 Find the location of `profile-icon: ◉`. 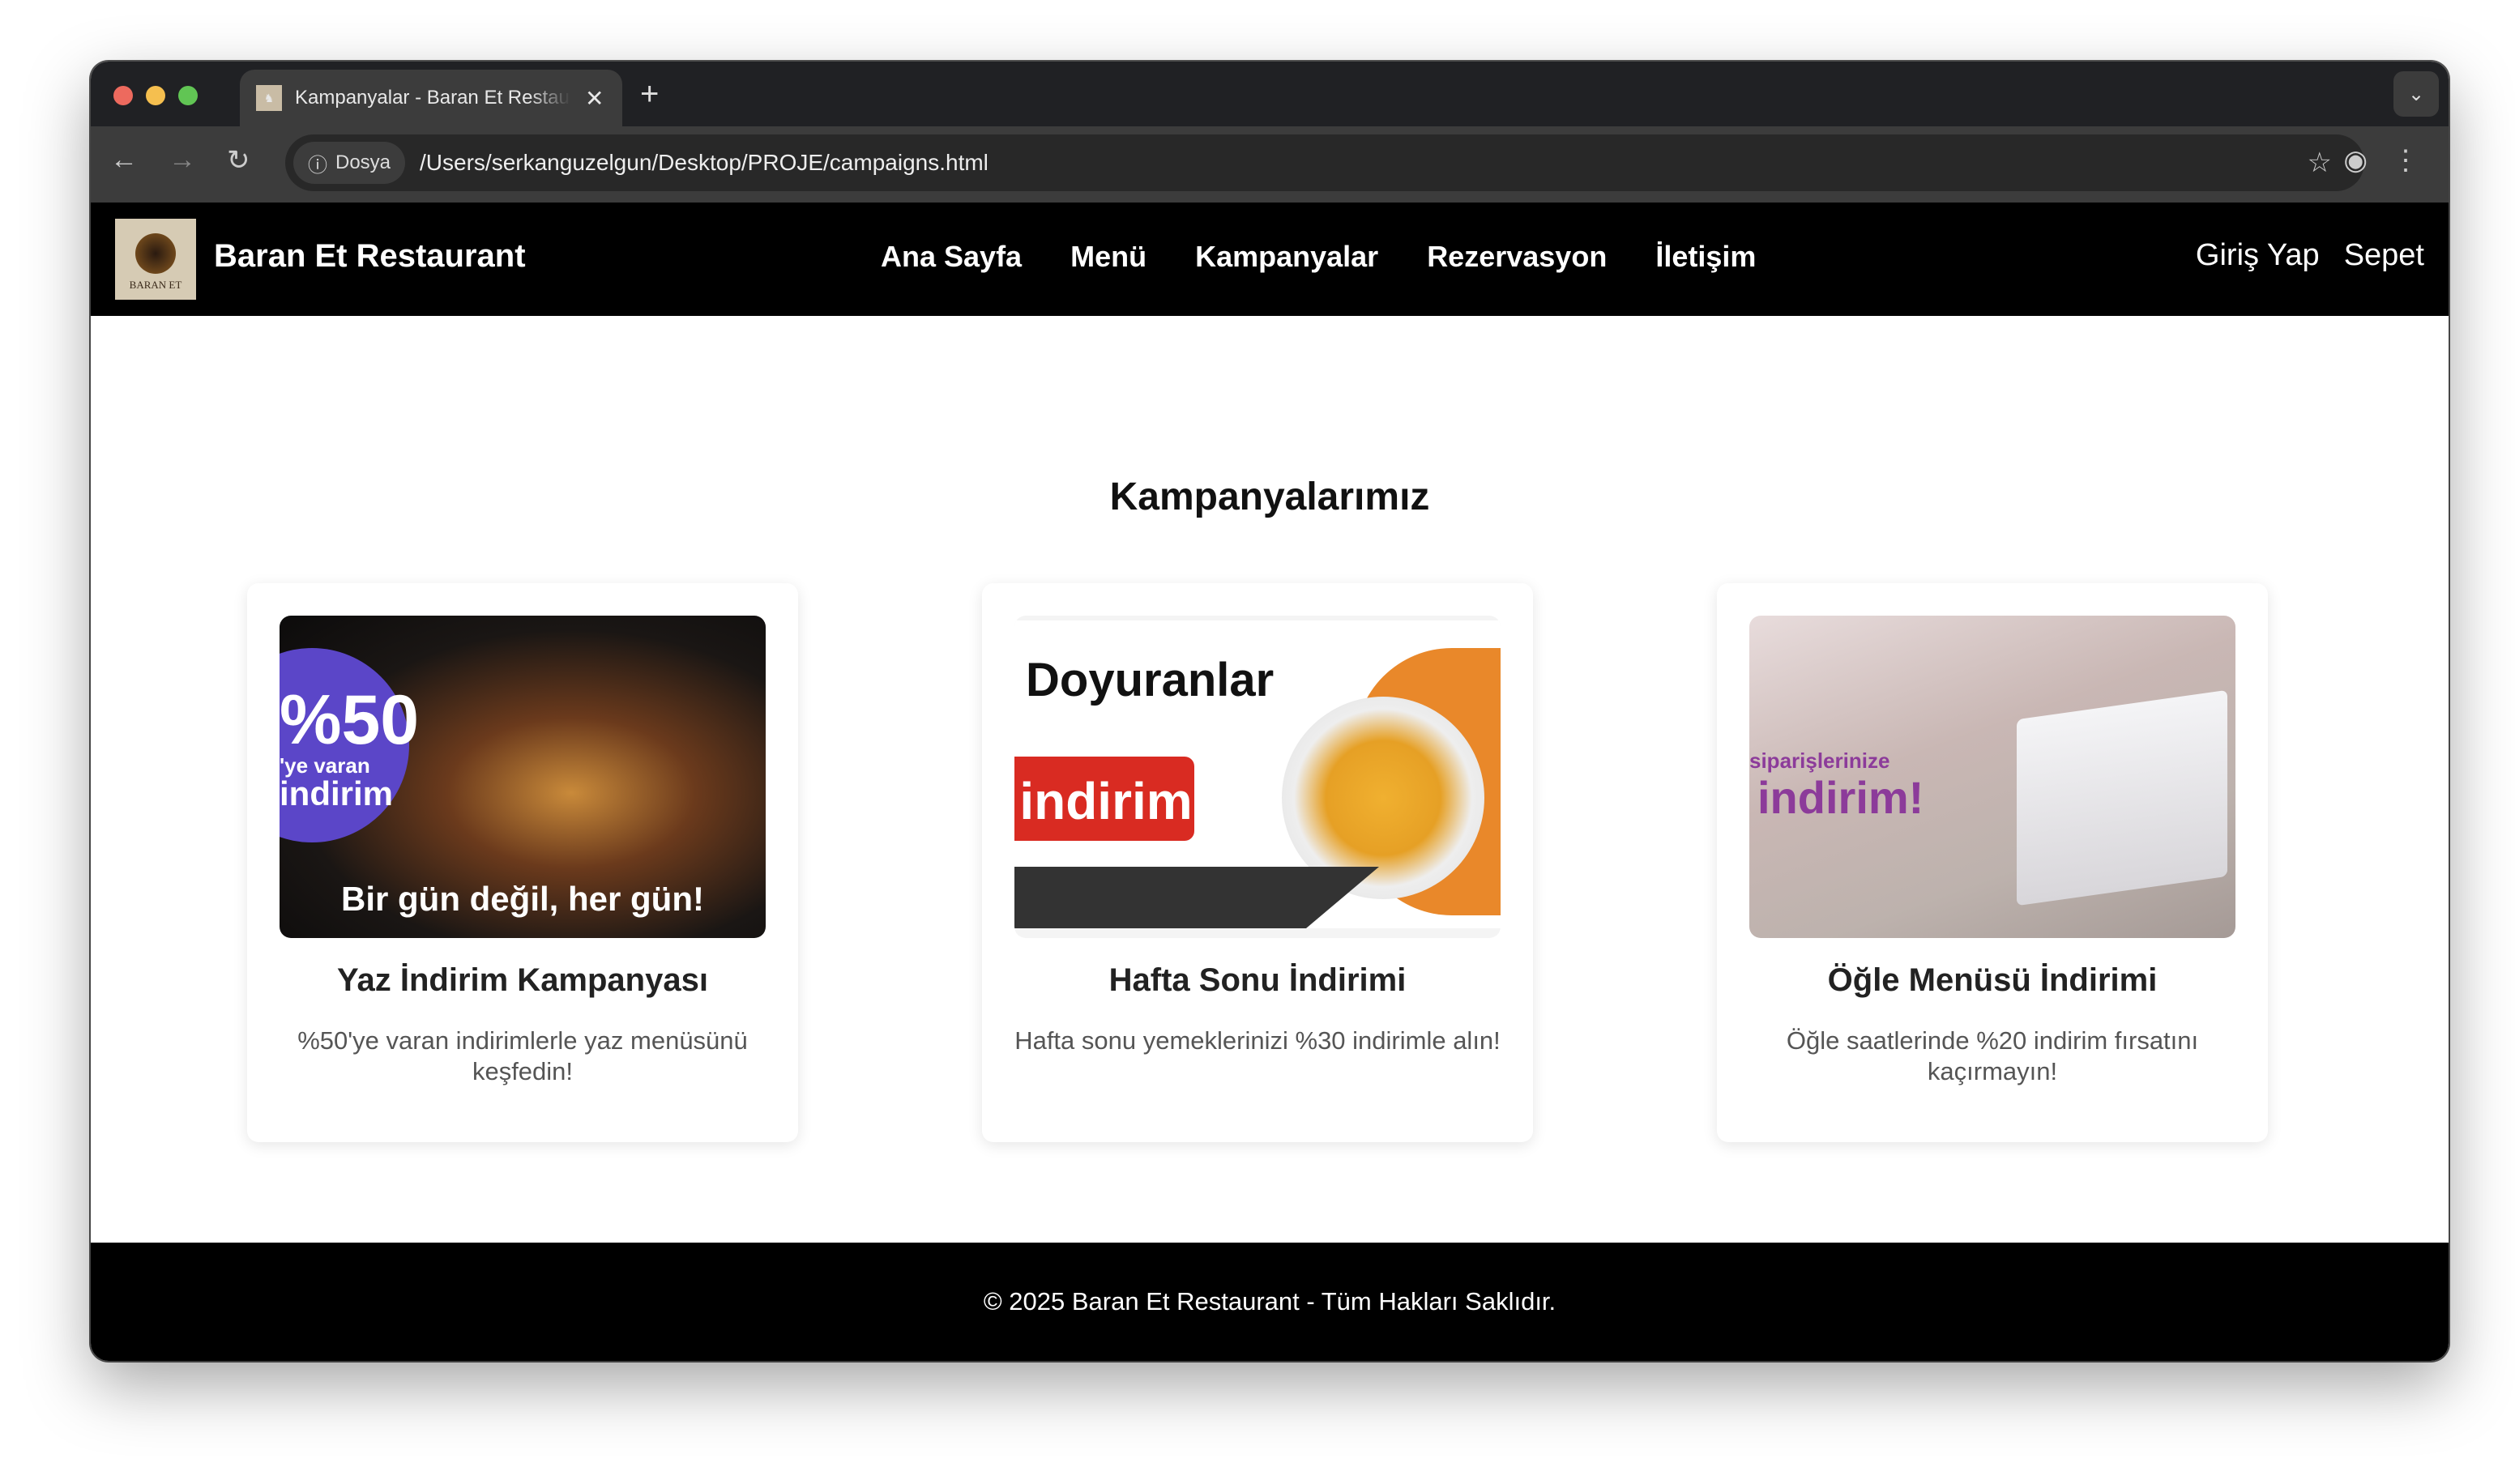

profile-icon: ◉ is located at coordinates (2356, 160).